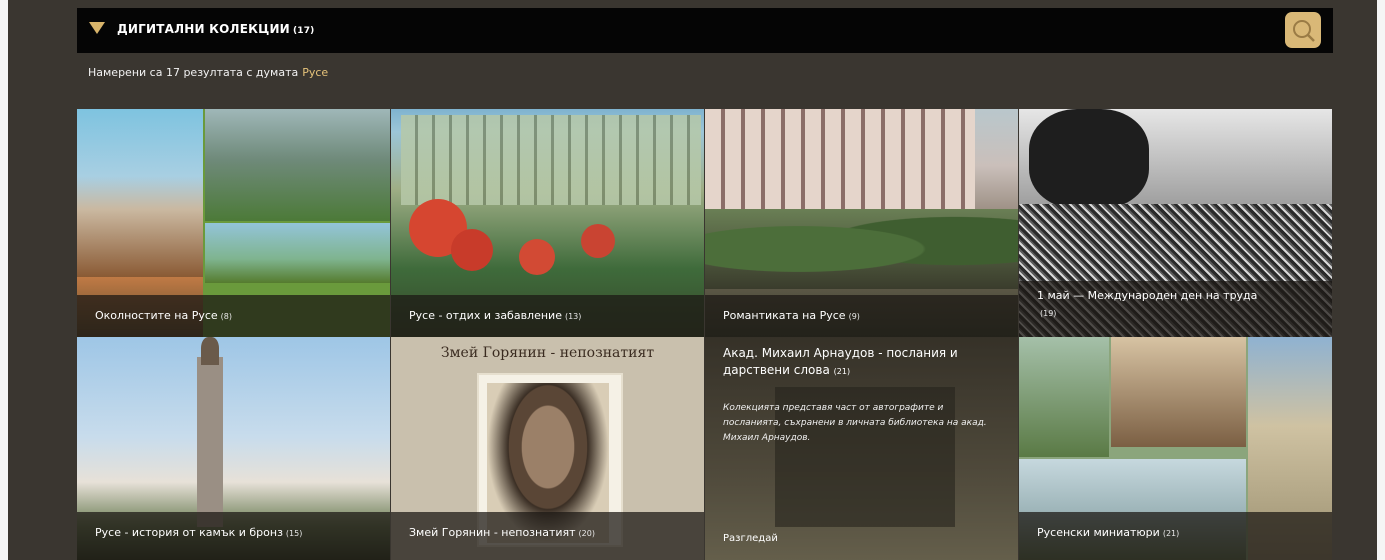 The image size is (1385, 560). Describe the element at coordinates (226, 316) in the screenshot. I see `collection-count: (8)` at that location.